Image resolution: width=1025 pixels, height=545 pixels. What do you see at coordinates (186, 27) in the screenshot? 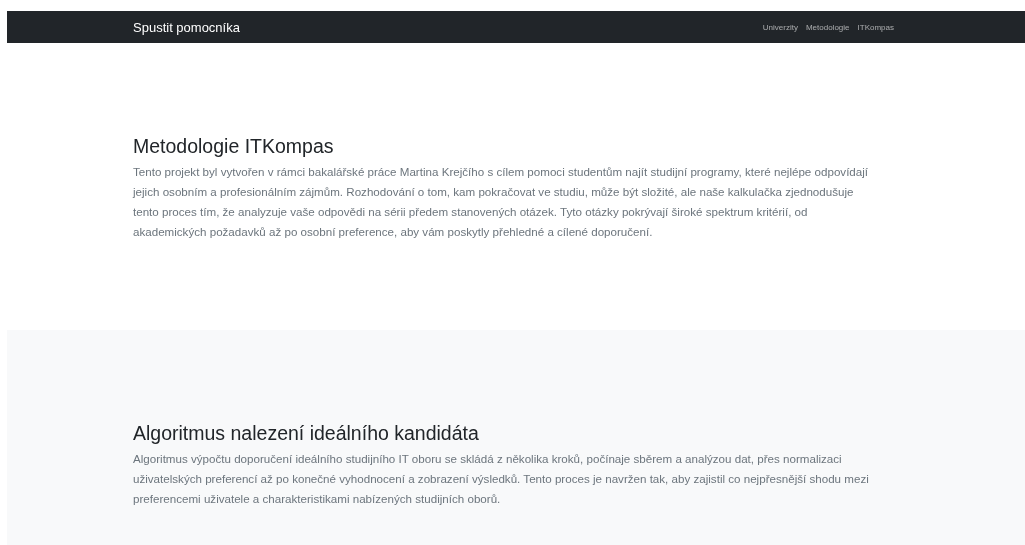
I see `brand-link: Spustit pomocníka` at bounding box center [186, 27].